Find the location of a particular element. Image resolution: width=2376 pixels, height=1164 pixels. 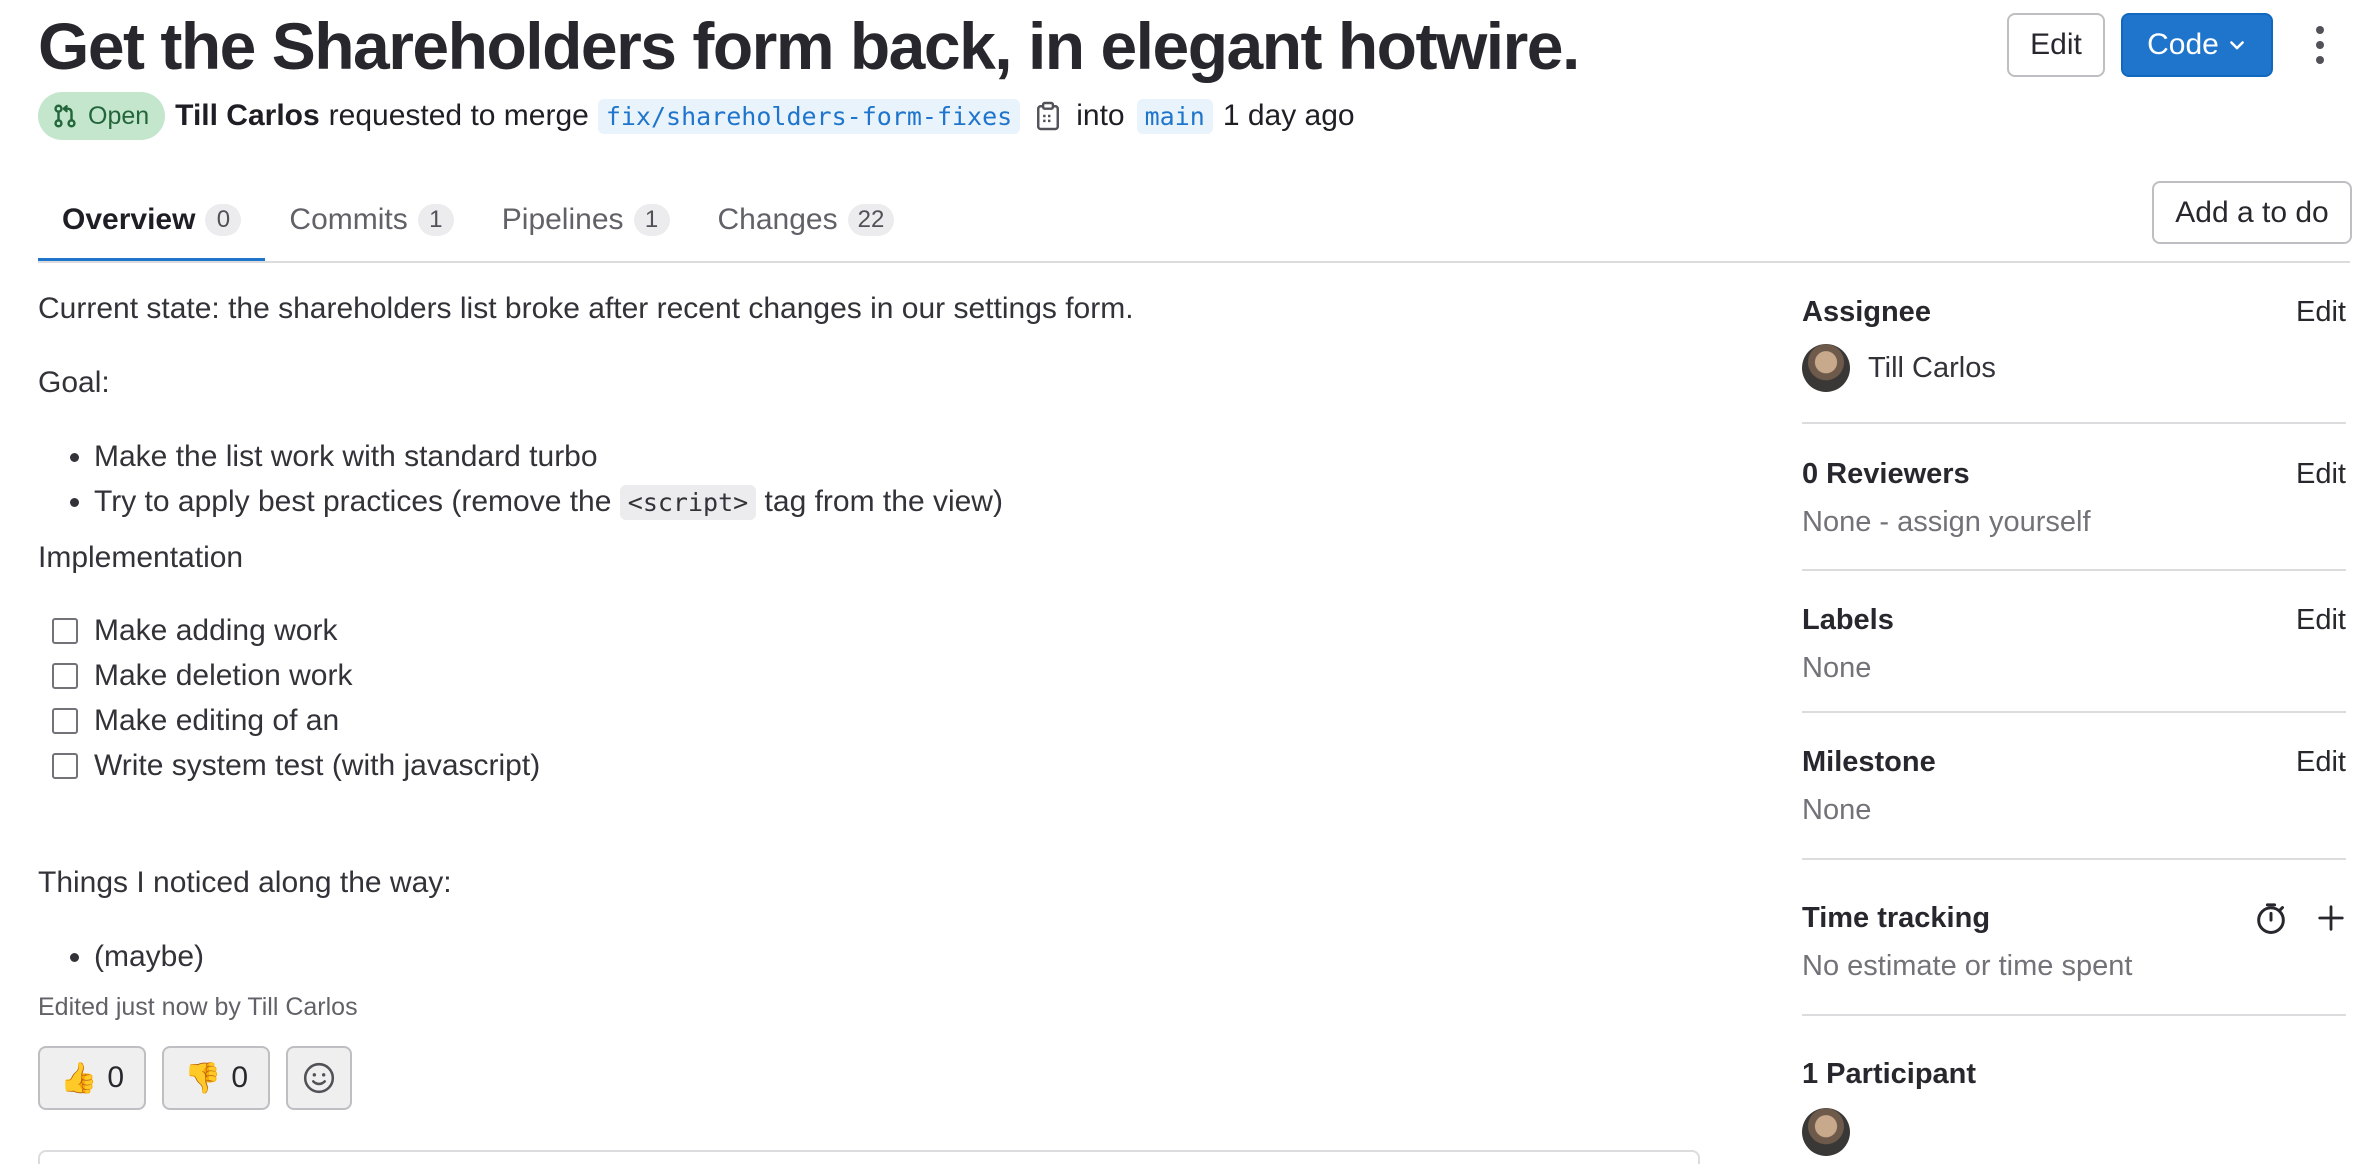

task-label: Write system test (with javascript) is located at coordinates (317, 765).